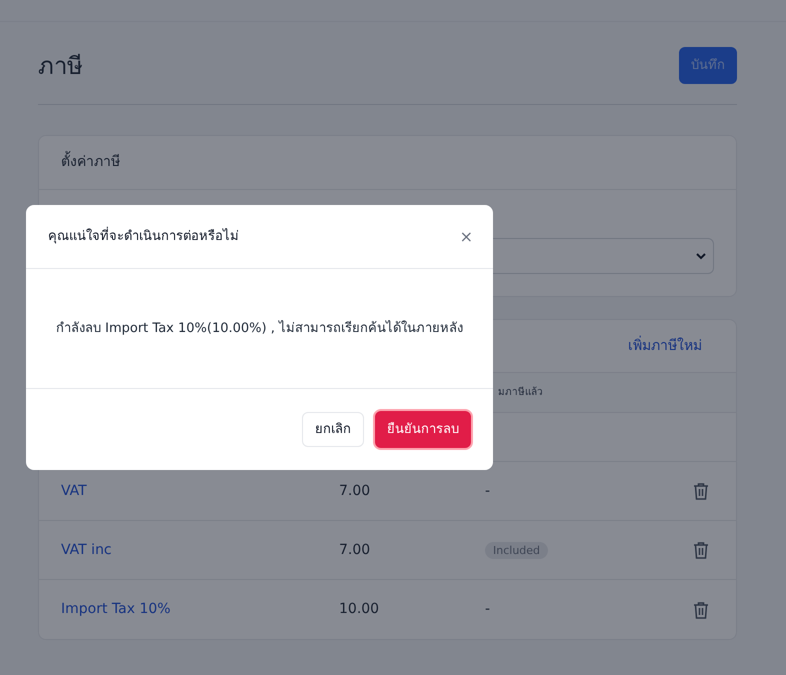 This screenshot has width=786, height=675. What do you see at coordinates (665, 346) in the screenshot?
I see `add-tax-link: เพิ่มภาษีใหม่` at bounding box center [665, 346].